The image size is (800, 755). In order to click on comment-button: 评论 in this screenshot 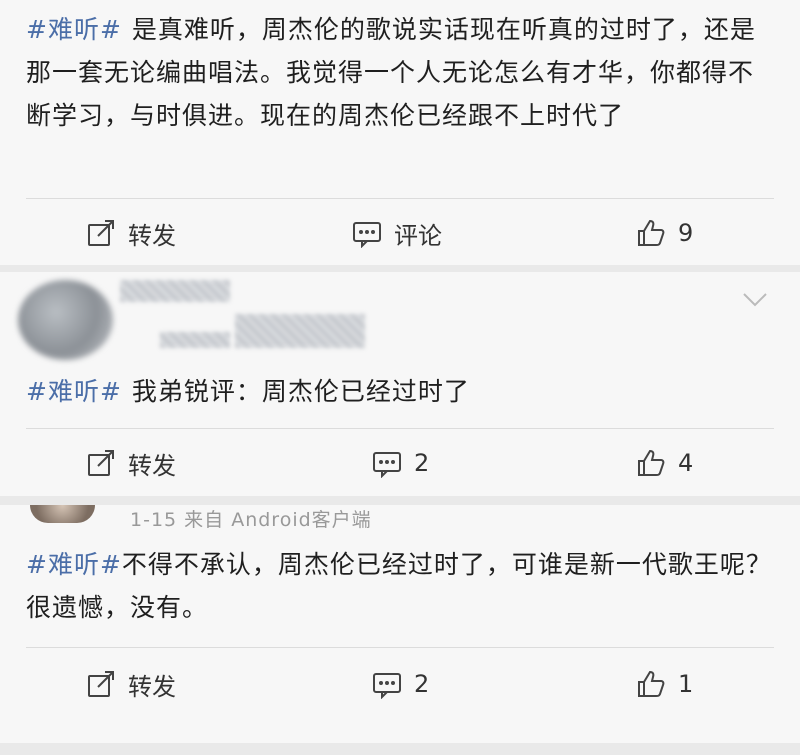, I will do `click(397, 233)`.